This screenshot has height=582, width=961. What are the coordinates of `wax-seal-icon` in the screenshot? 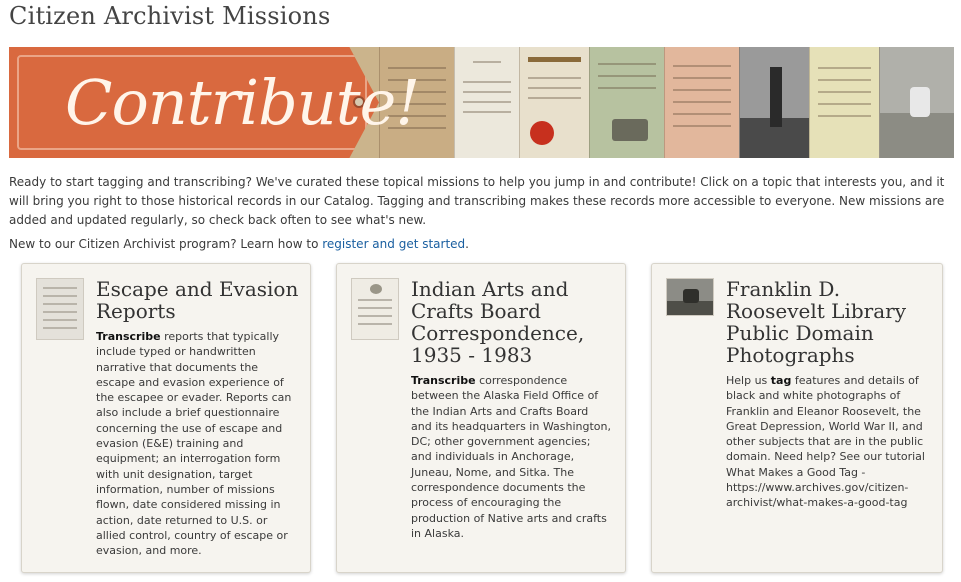 It's located at (542, 133).